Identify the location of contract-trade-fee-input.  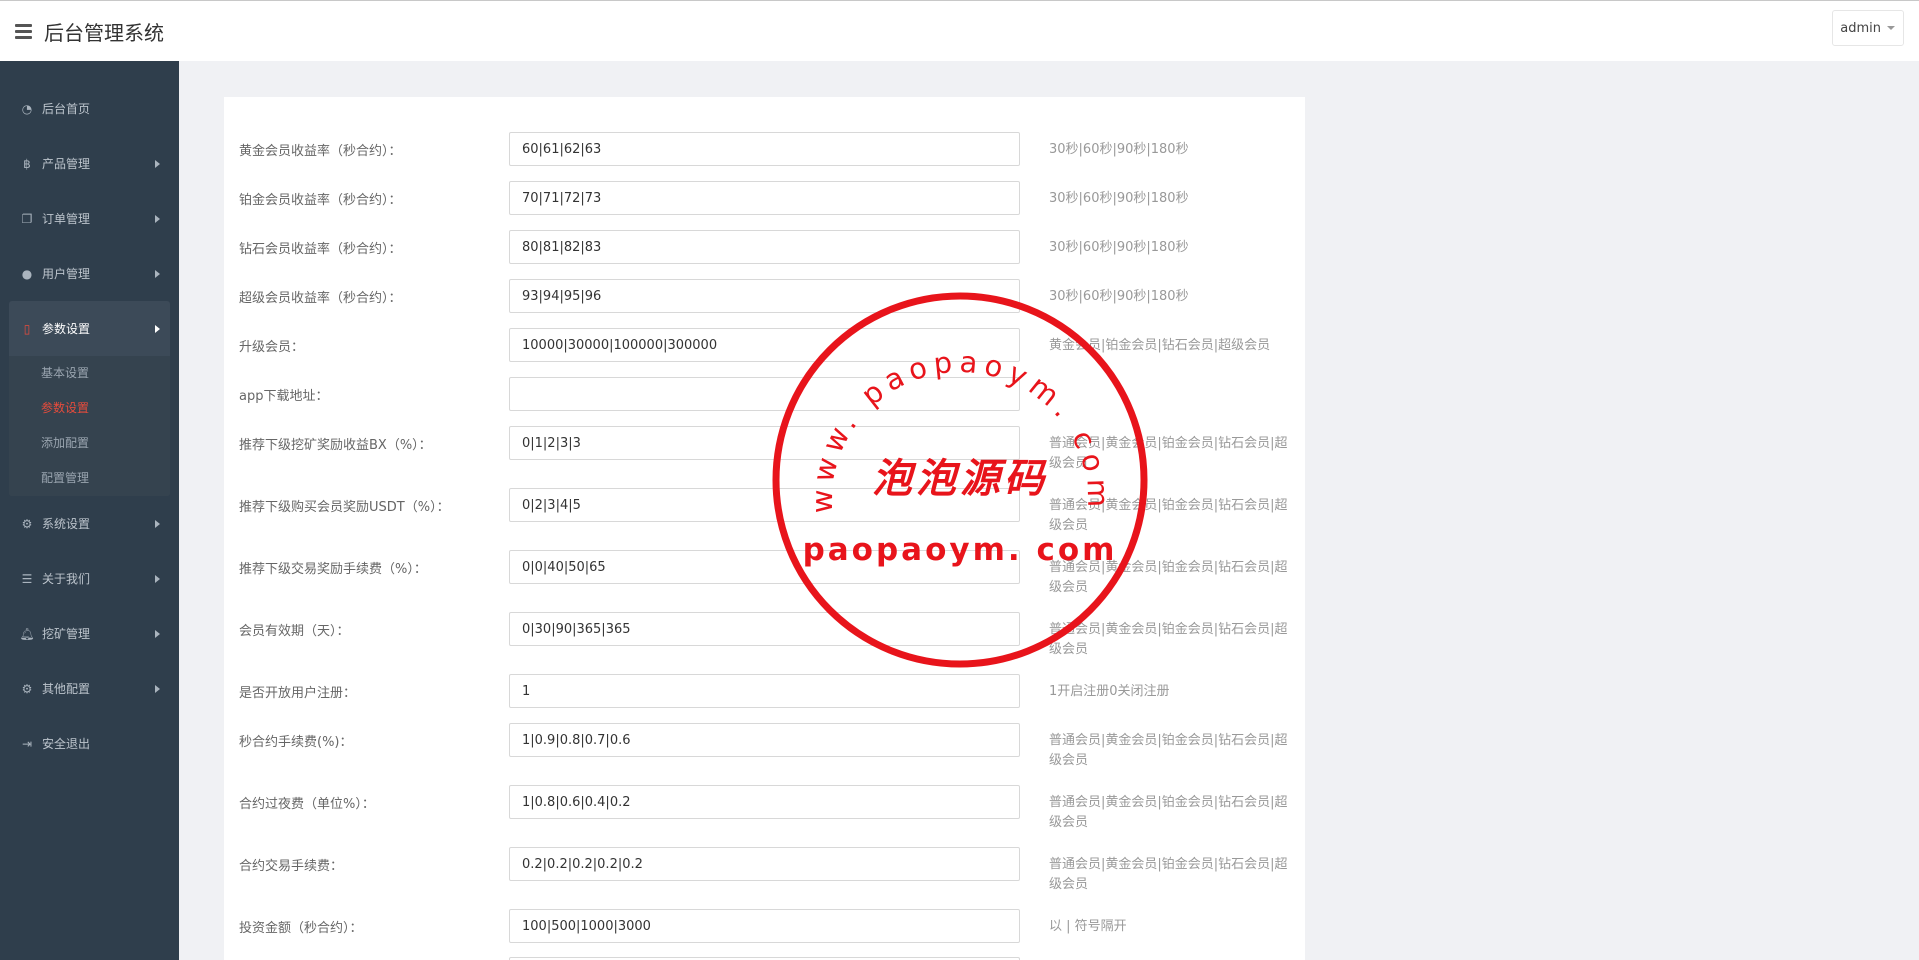
(764, 864).